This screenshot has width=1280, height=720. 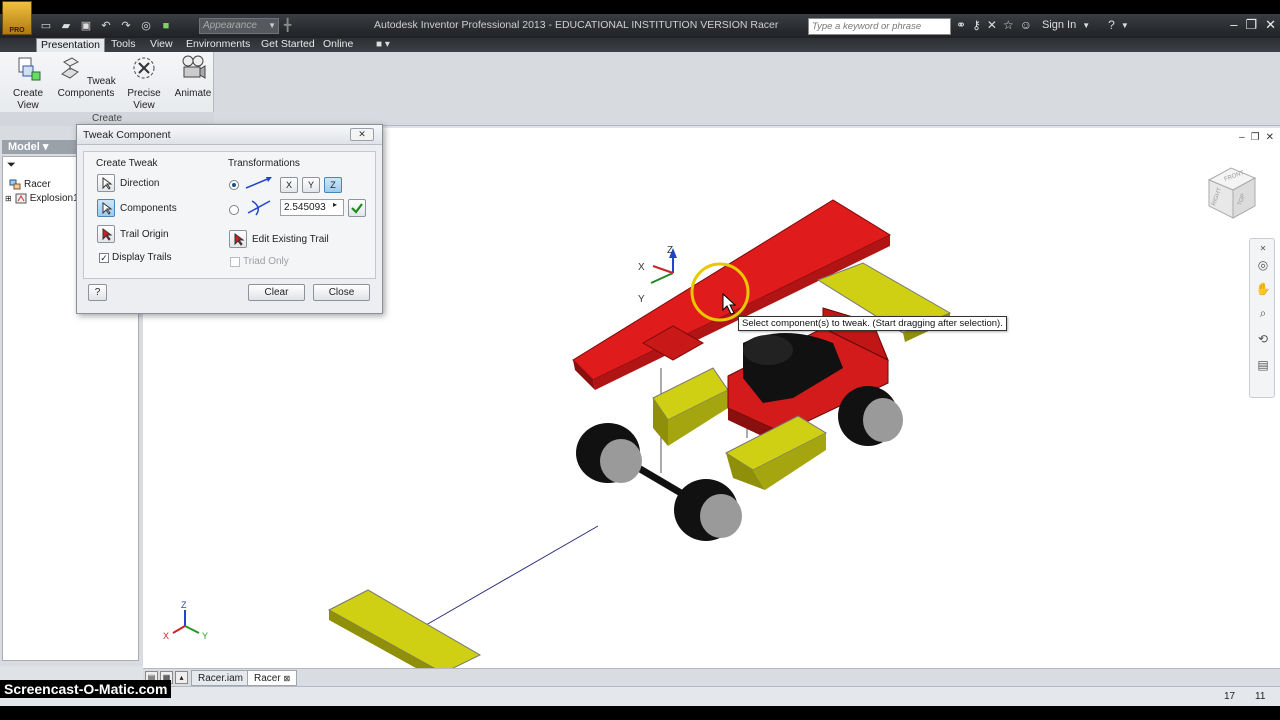 I want to click on open-file-icon: ▰, so click(x=66, y=26).